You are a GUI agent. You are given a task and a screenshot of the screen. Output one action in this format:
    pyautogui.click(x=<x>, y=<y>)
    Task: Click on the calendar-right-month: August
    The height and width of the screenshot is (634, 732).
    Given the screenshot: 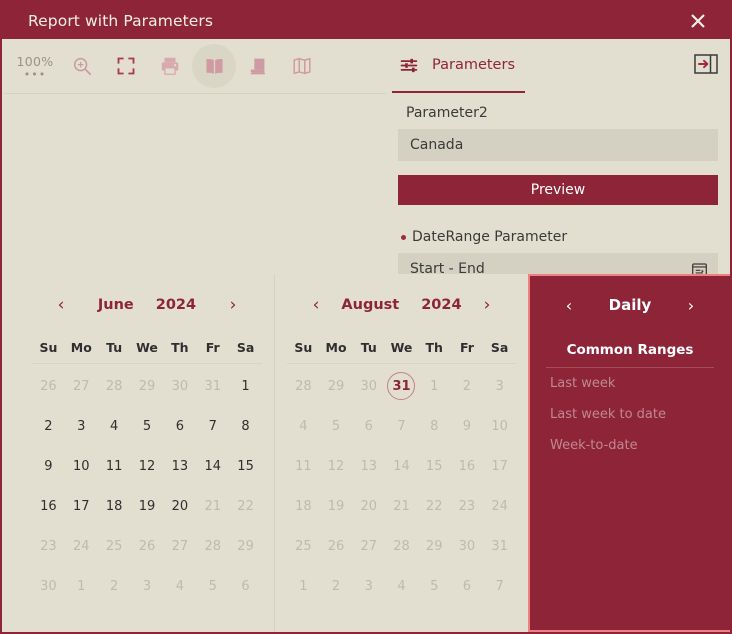 What is the action you would take?
    pyautogui.click(x=370, y=305)
    